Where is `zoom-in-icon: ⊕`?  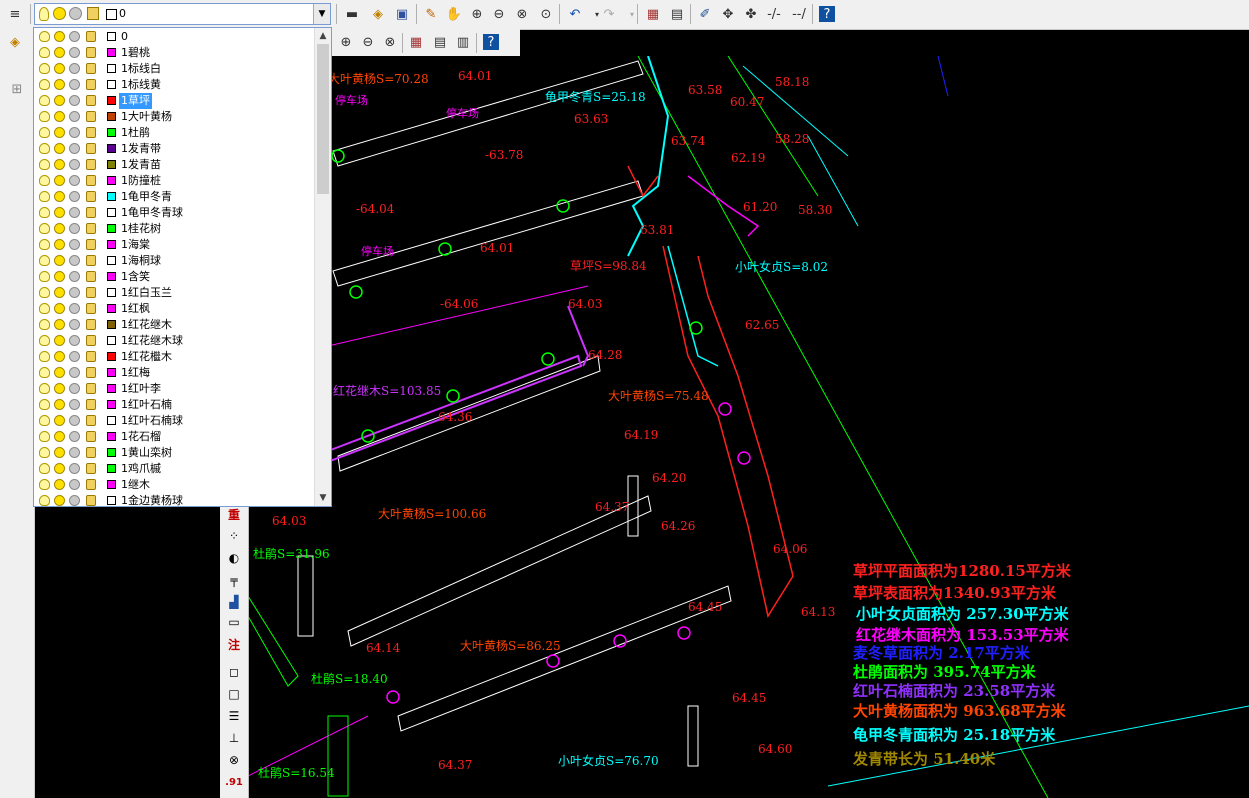
zoom-in-icon: ⊕ is located at coordinates (346, 42).